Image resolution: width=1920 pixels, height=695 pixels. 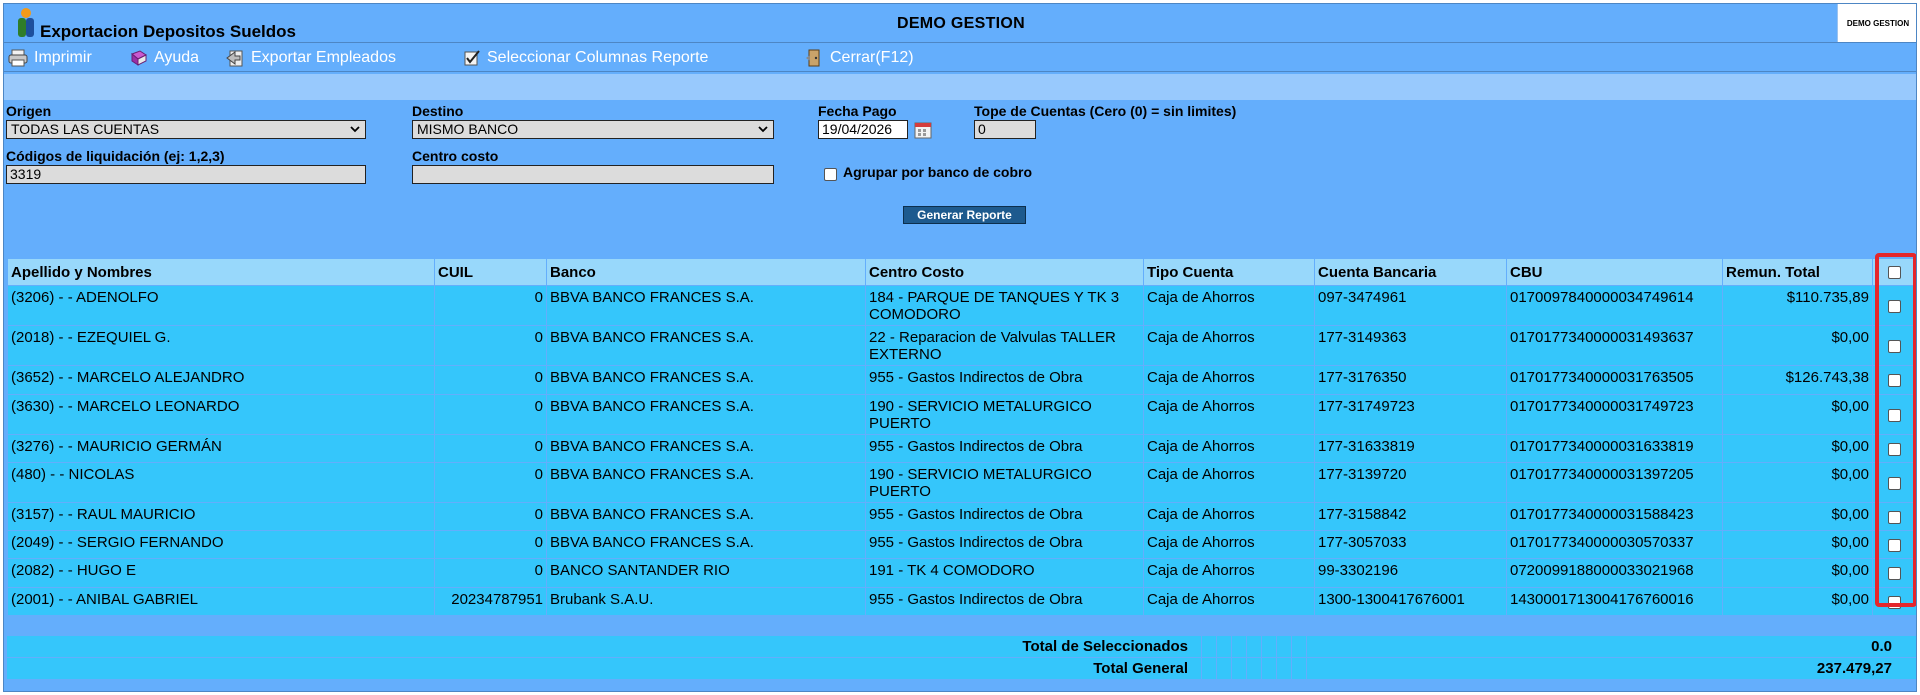 What do you see at coordinates (221, 448) in the screenshot?
I see `cell-nombre: (3276) - - MAURICIO GERMÁN` at bounding box center [221, 448].